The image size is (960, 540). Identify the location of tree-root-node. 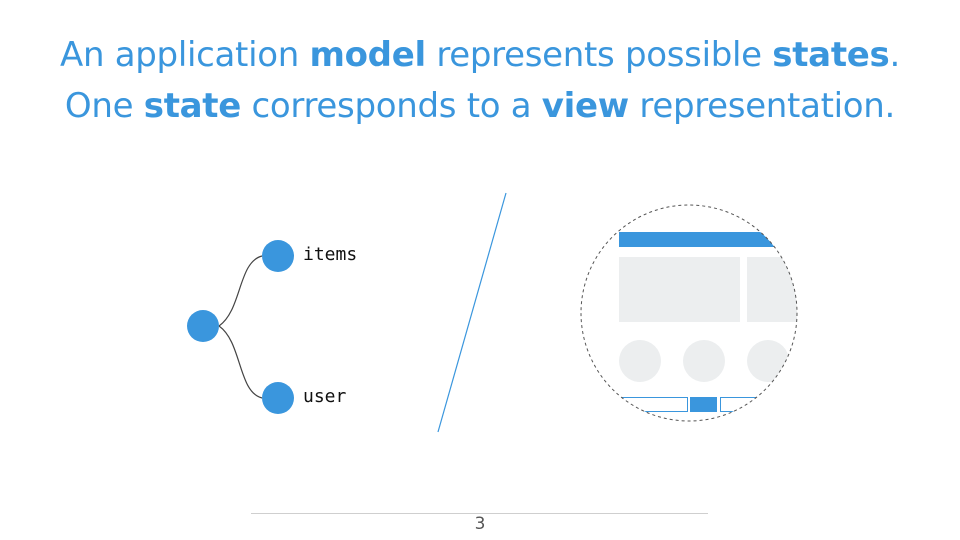
(203, 326).